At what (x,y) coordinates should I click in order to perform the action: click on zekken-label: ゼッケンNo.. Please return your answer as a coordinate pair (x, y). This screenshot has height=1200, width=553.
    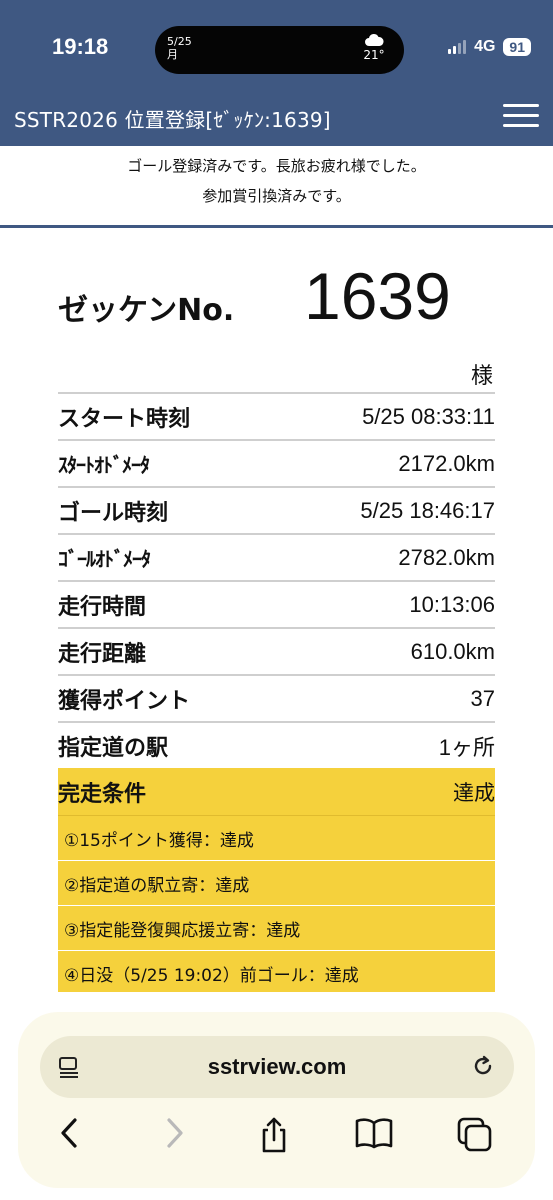
    Looking at the image, I should click on (146, 310).